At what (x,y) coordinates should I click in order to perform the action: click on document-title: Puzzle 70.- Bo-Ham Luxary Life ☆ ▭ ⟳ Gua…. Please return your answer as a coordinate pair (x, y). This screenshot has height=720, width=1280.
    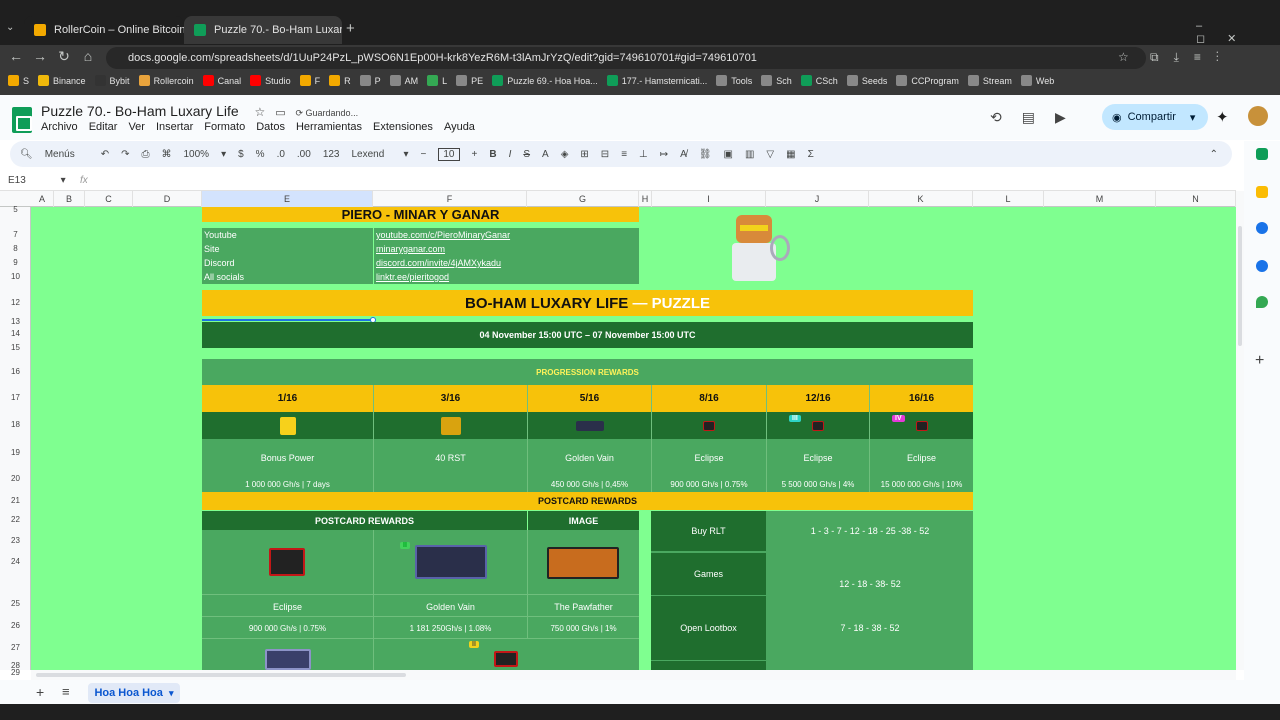
    Looking at the image, I should click on (199, 111).